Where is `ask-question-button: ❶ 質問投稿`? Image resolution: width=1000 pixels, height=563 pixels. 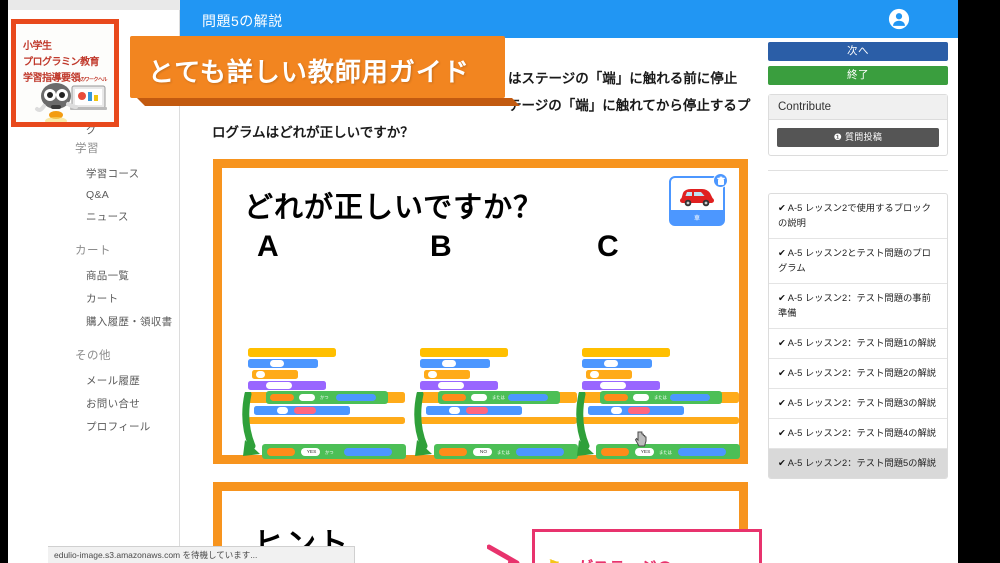
ask-question-button: ❶ 質問投稿 is located at coordinates (858, 137).